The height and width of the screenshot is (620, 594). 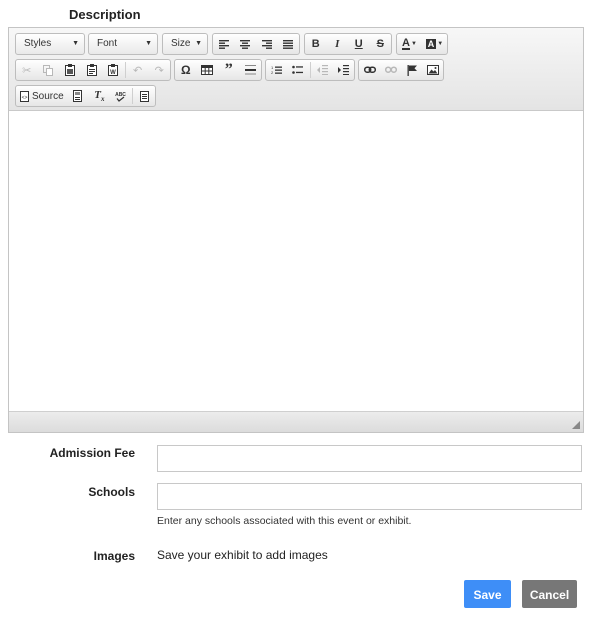 I want to click on numbered-list-icon: 12, so click(x=277, y=70).